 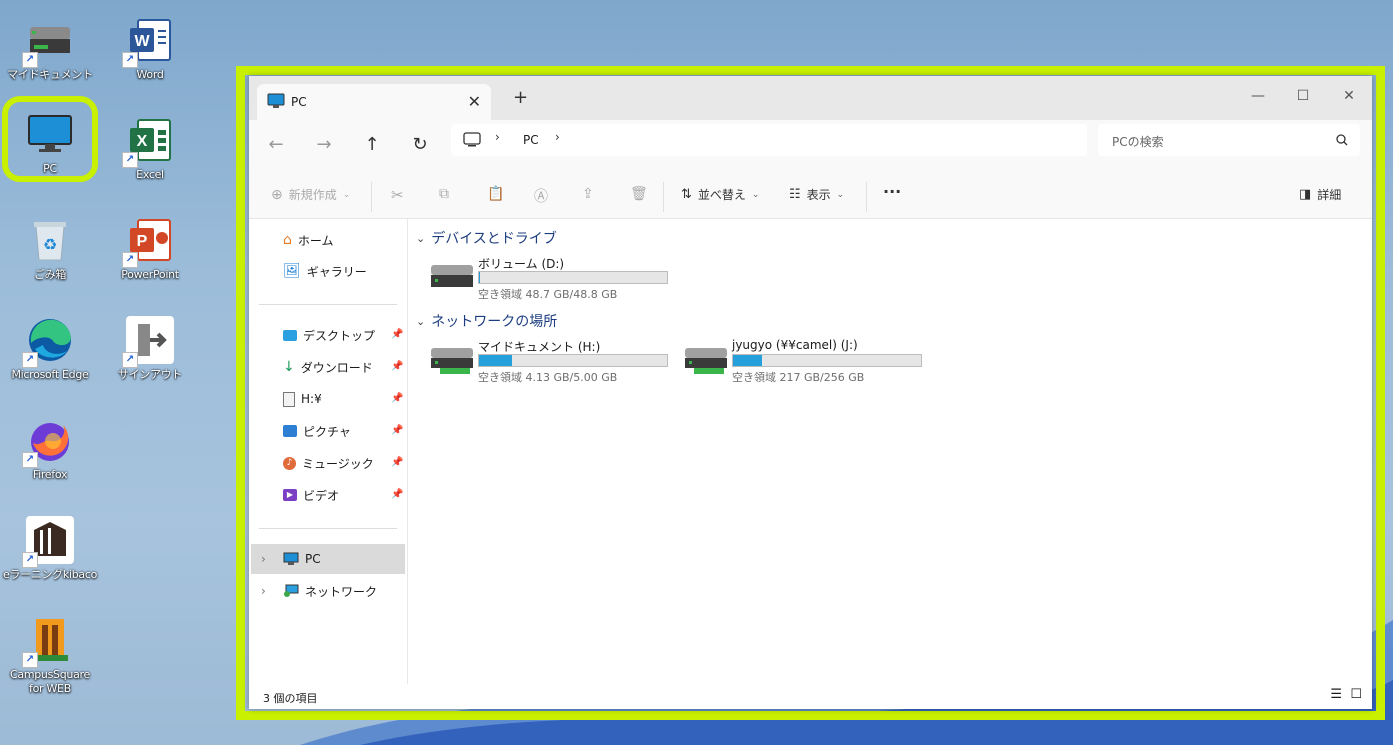 I want to click on desktop-icon-label: ごみ箱, so click(x=50, y=274).